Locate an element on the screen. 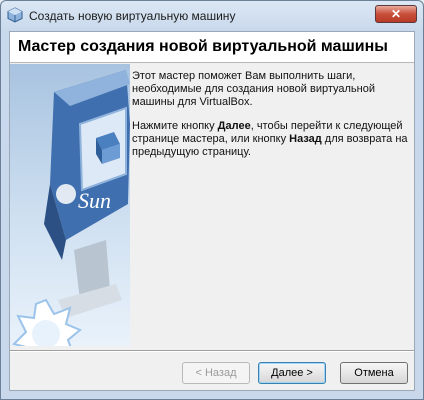 This screenshot has width=424, height=400. close-button: ✕ is located at coordinates (396, 14).